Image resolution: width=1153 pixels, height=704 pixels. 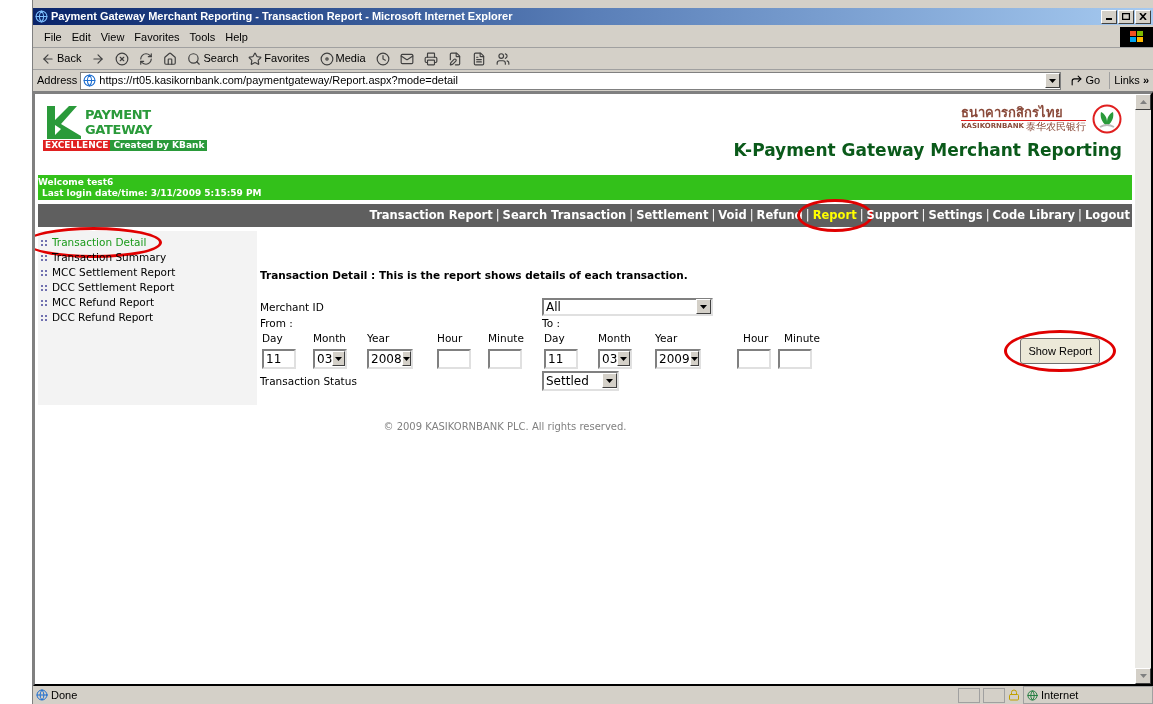 I want to click on bank-name-chinese: 泰华农民银行, so click(x=1056, y=126).